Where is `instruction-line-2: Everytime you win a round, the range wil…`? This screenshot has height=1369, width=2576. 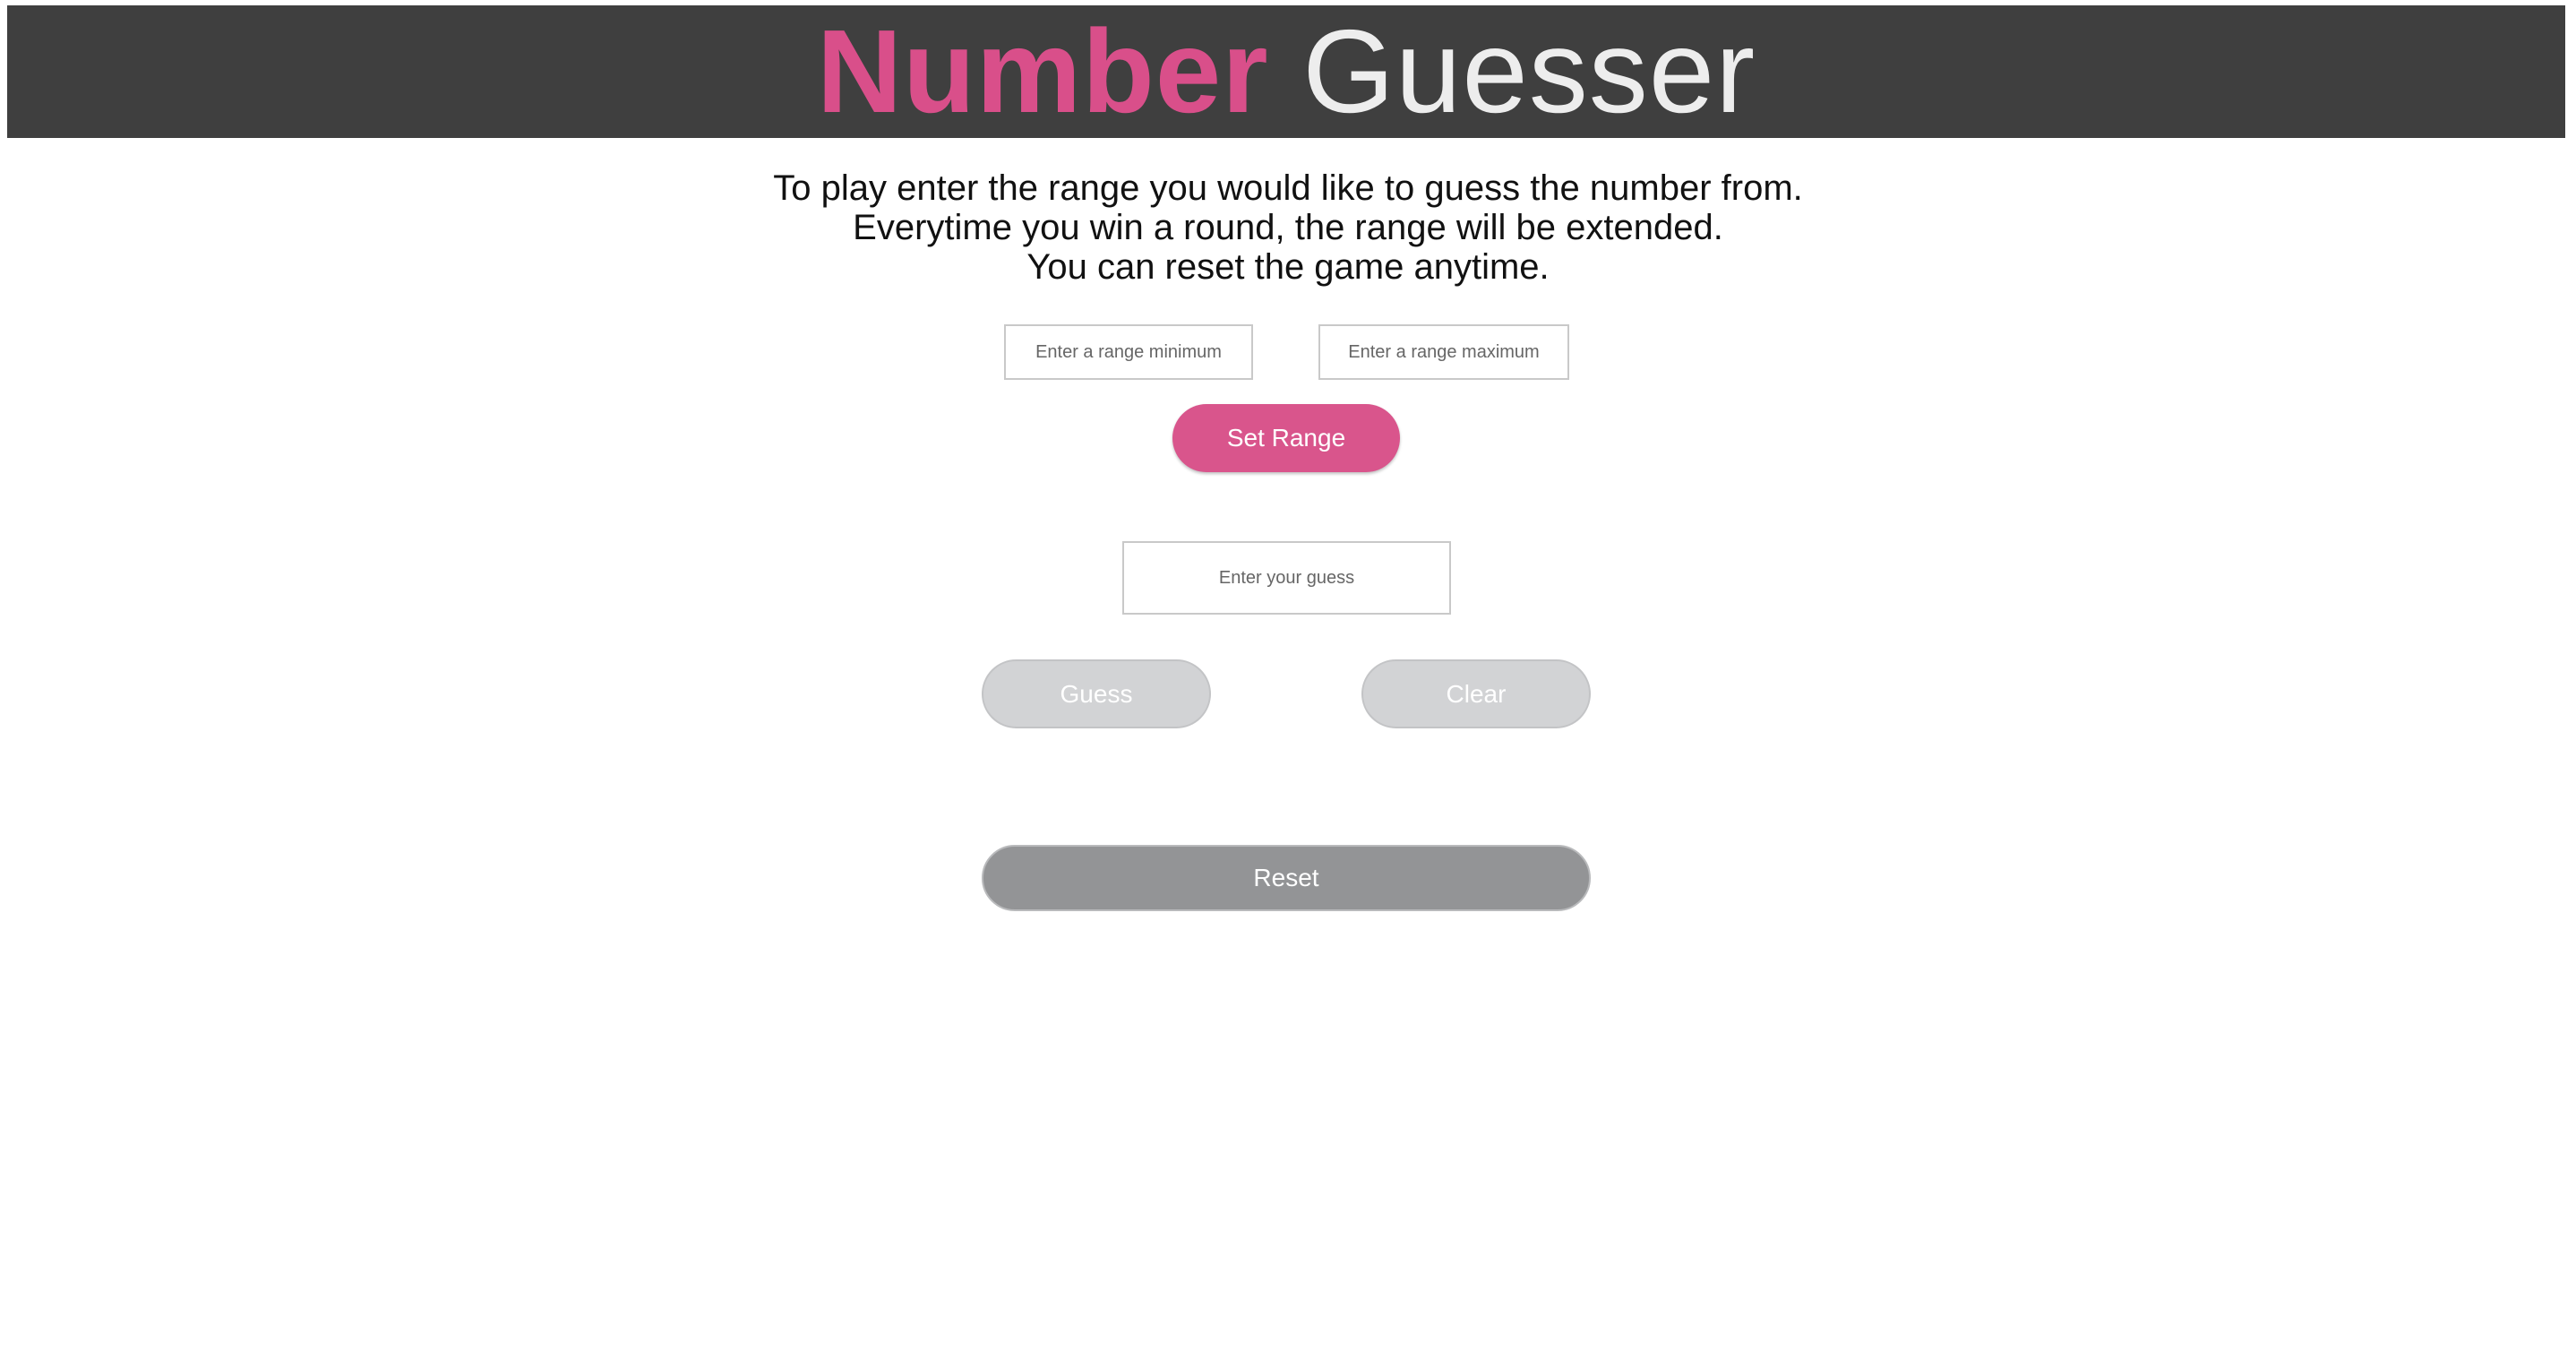 instruction-line-2: Everytime you win a round, the range wil… is located at coordinates (1288, 227).